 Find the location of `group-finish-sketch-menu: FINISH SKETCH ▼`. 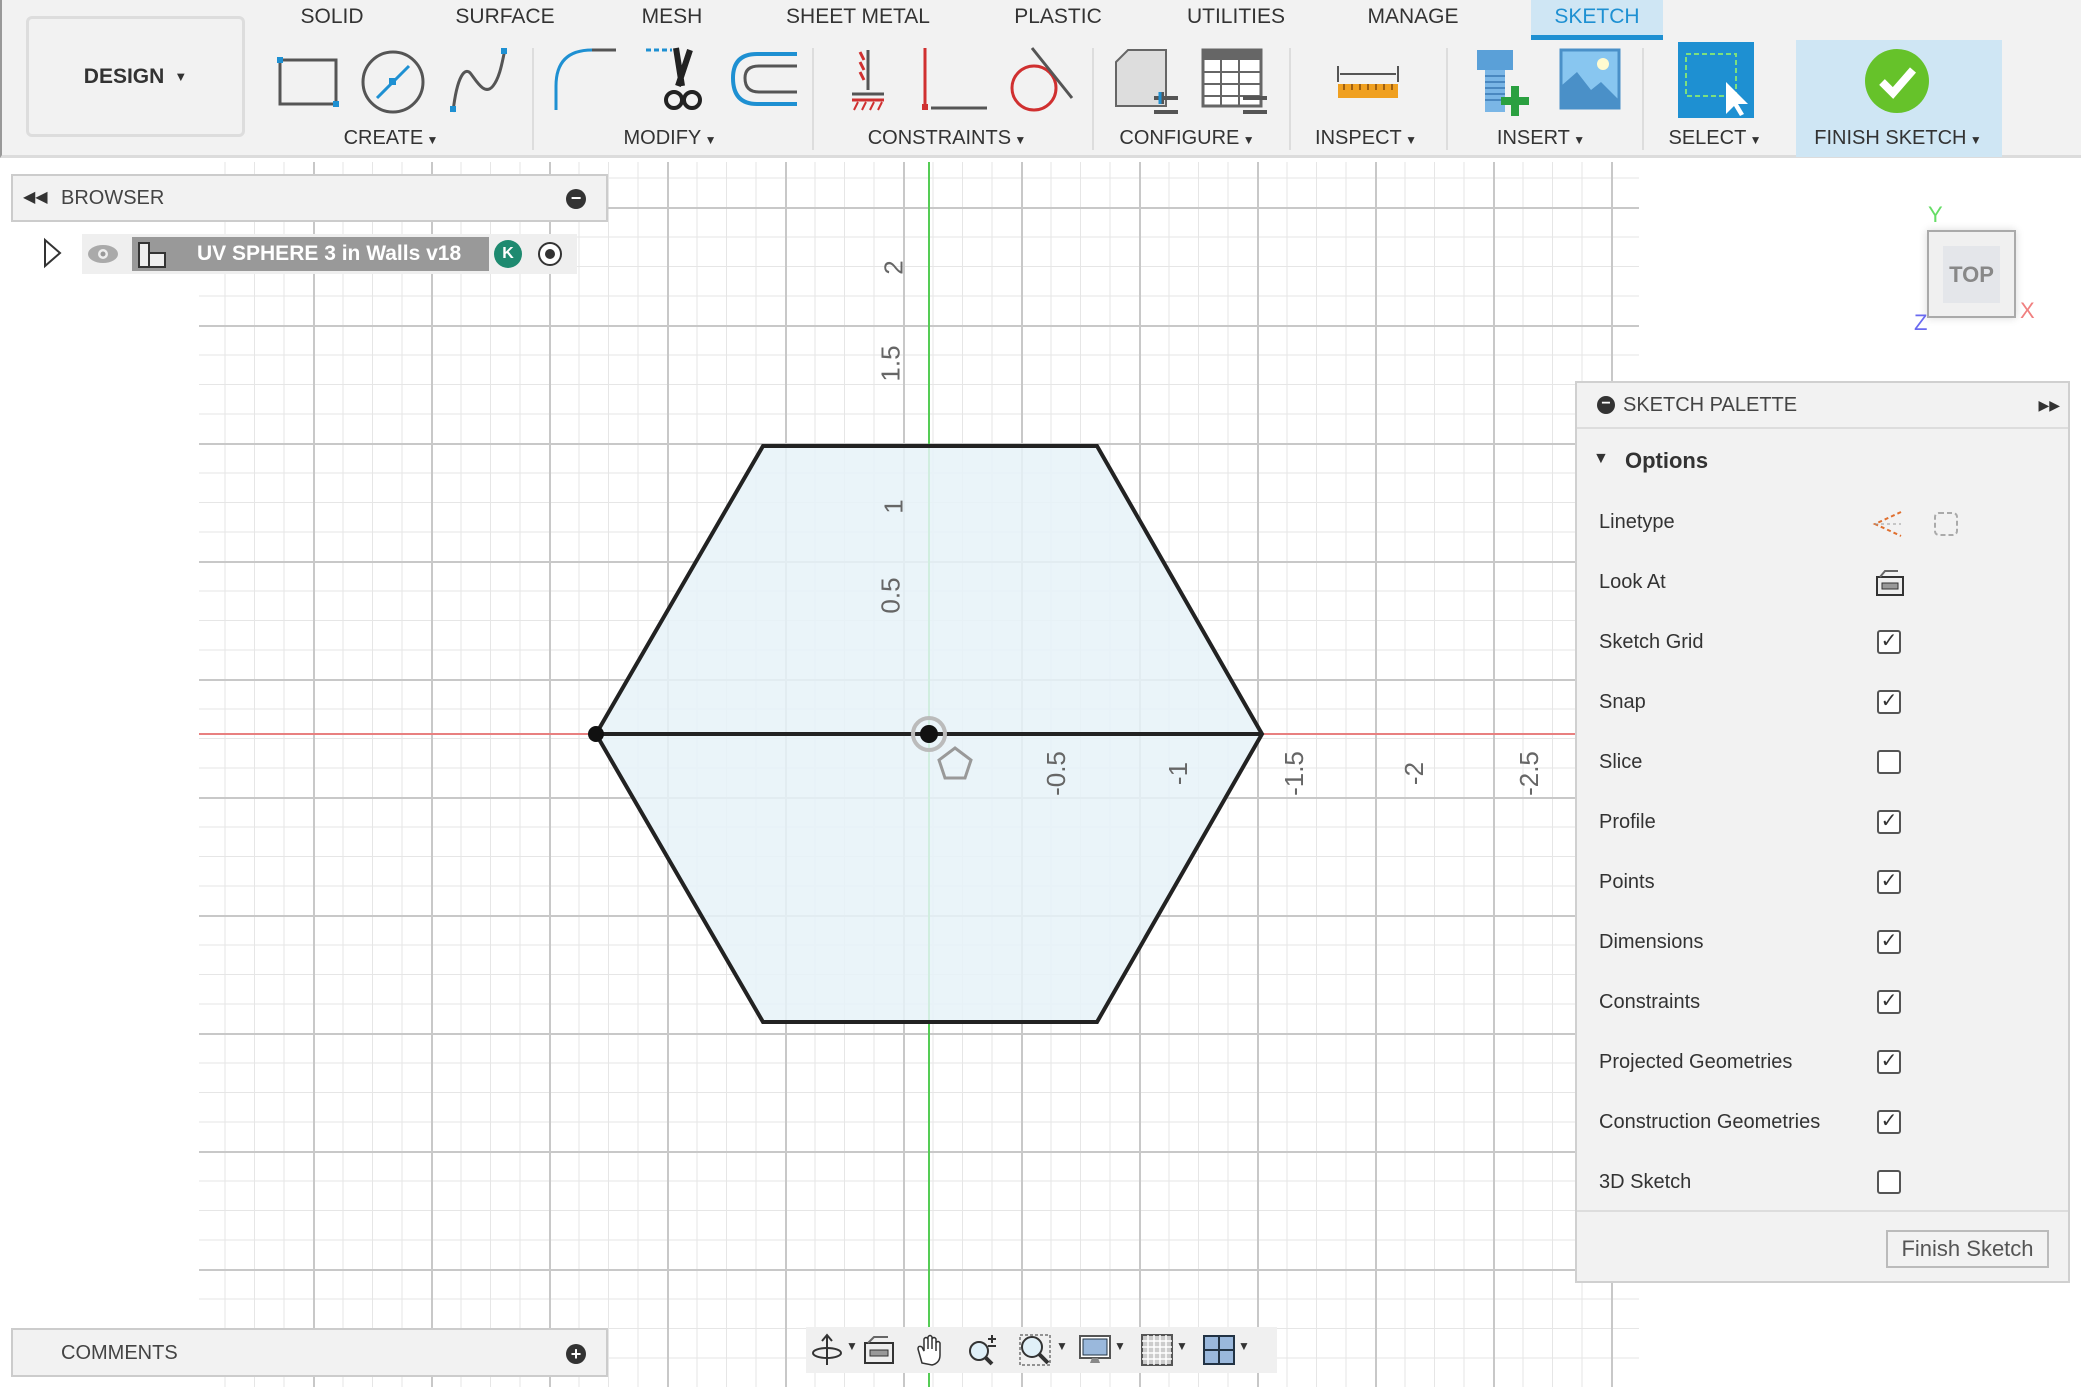

group-finish-sketch-menu: FINISH SKETCH ▼ is located at coordinates (1897, 138).